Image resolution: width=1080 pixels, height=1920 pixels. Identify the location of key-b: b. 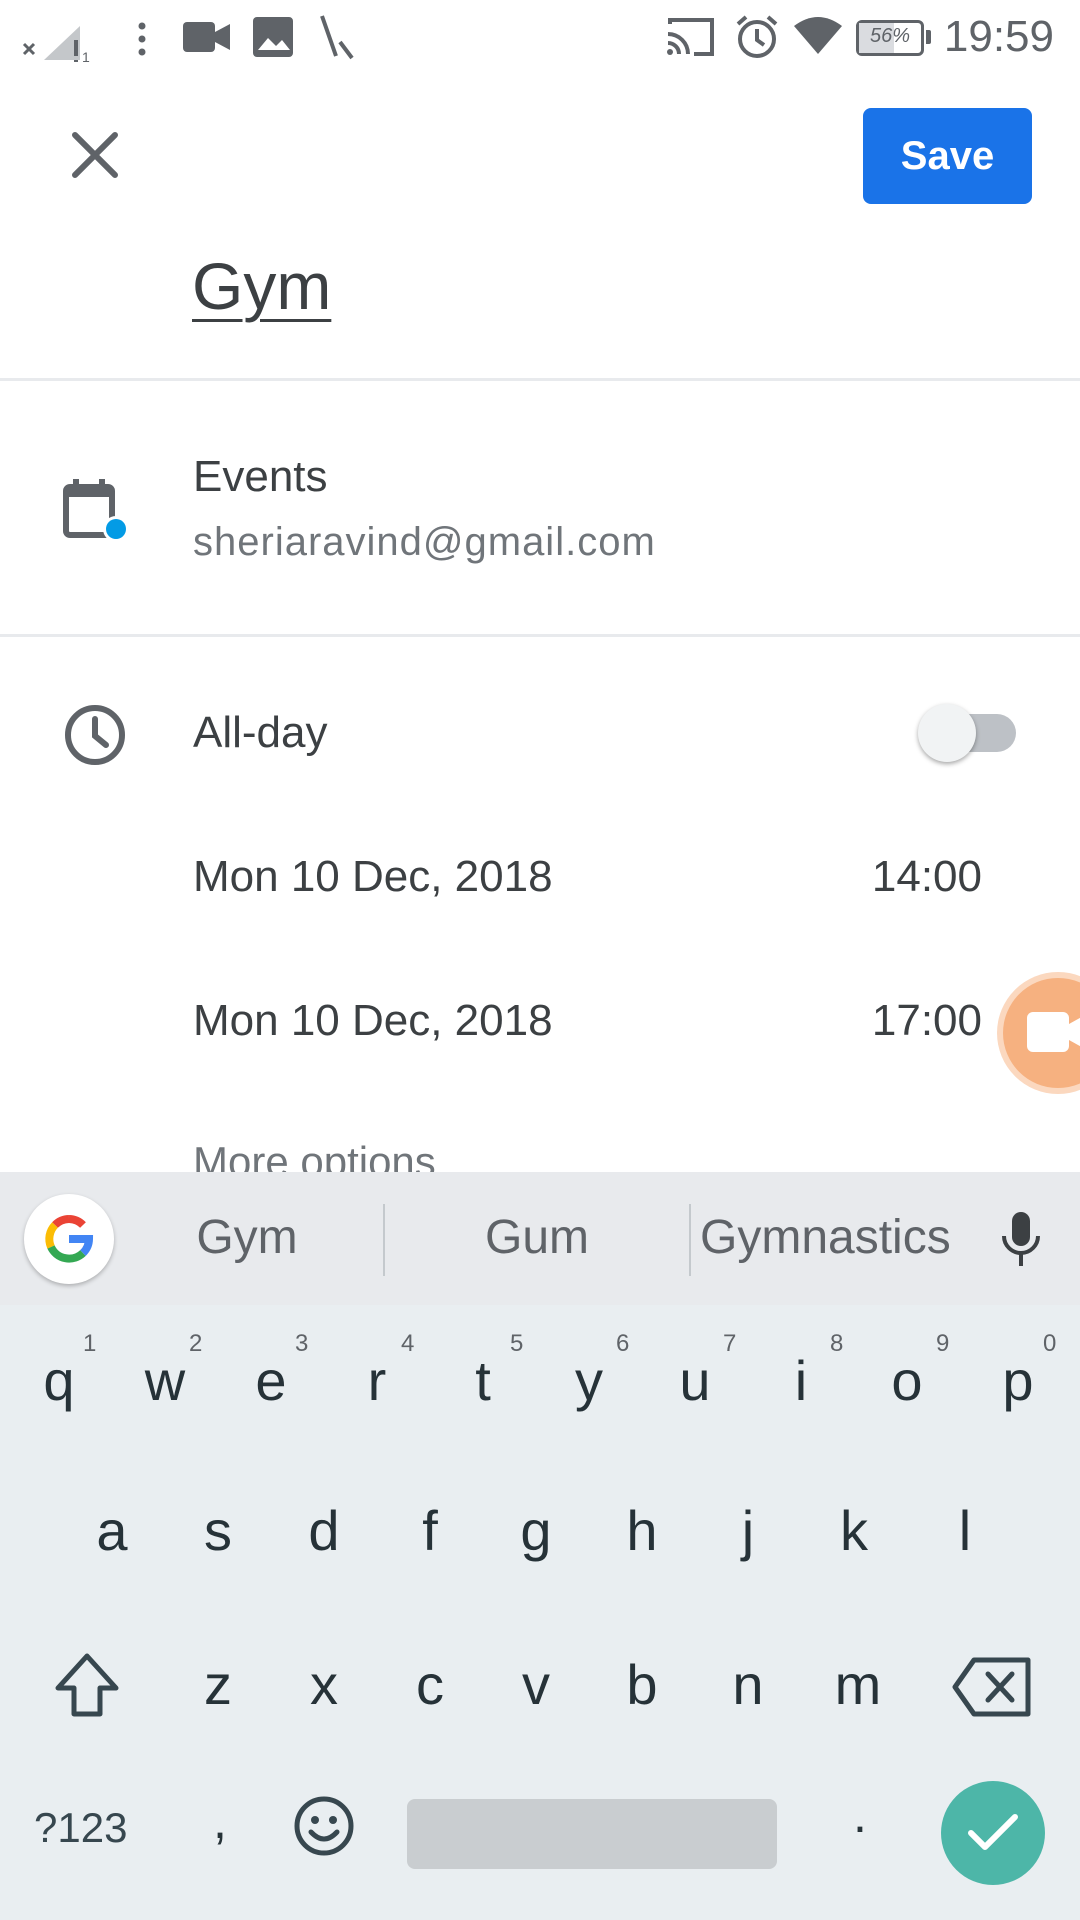
(642, 1684).